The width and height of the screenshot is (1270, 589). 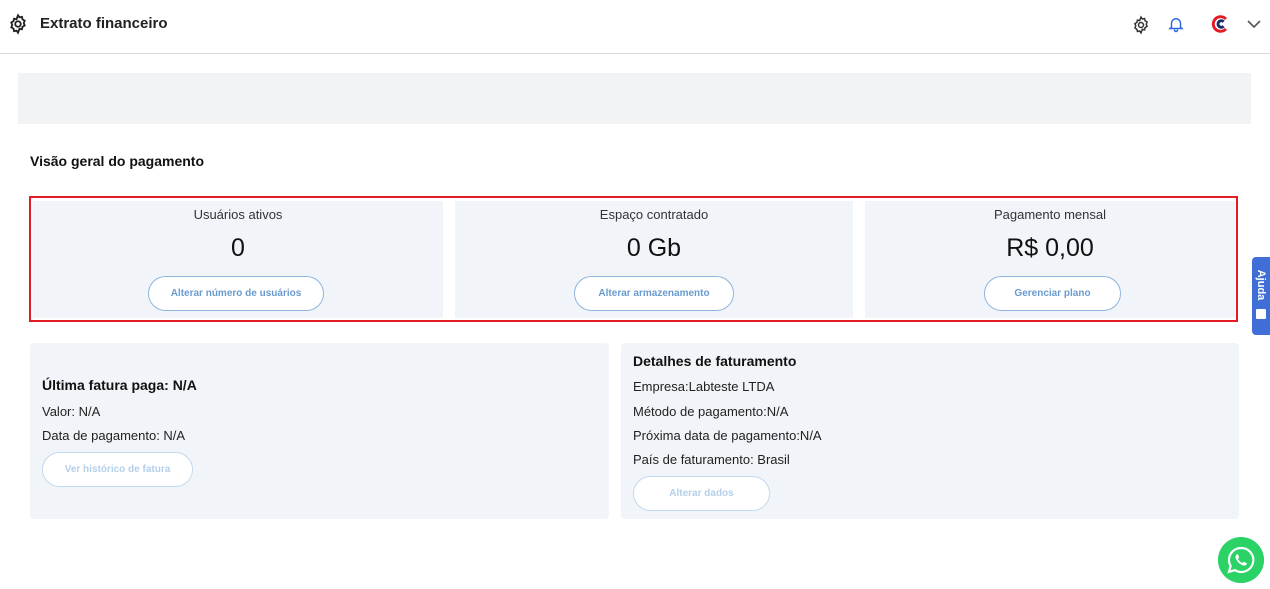 What do you see at coordinates (711, 459) in the screenshot?
I see `billing-country: País de faturamento: Brasil` at bounding box center [711, 459].